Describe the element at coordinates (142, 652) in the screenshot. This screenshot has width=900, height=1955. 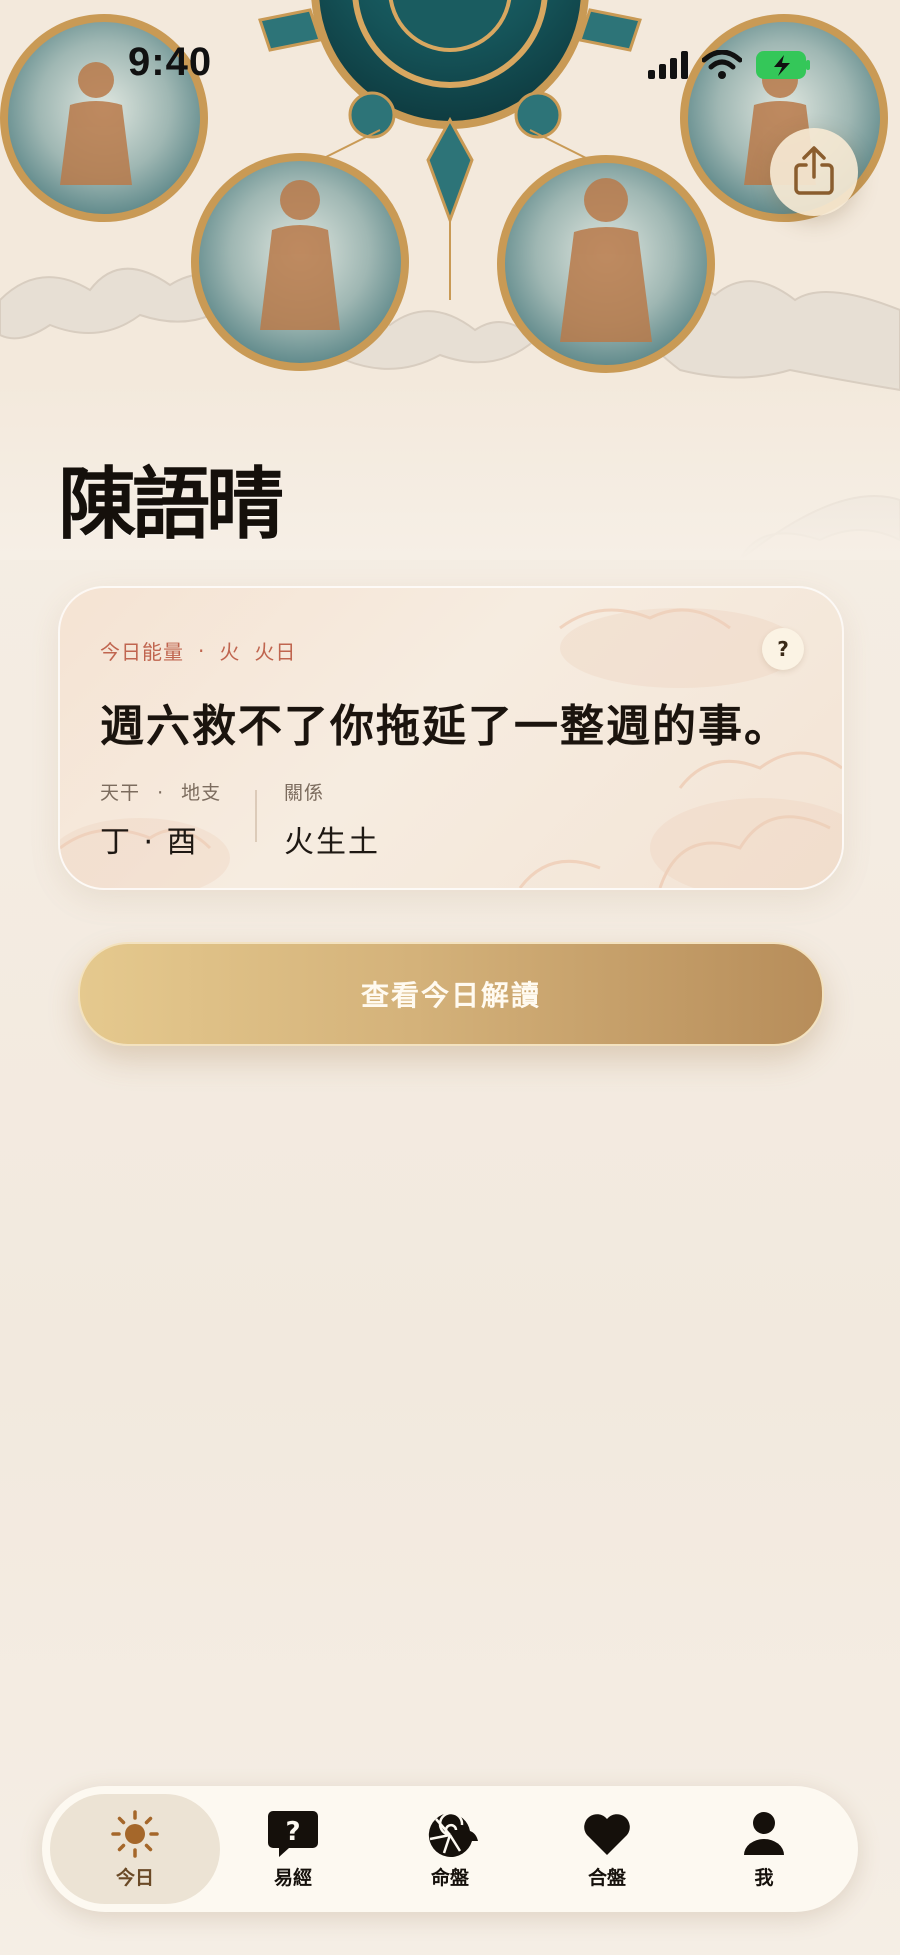
I see `energy-label: 今日能量` at that location.